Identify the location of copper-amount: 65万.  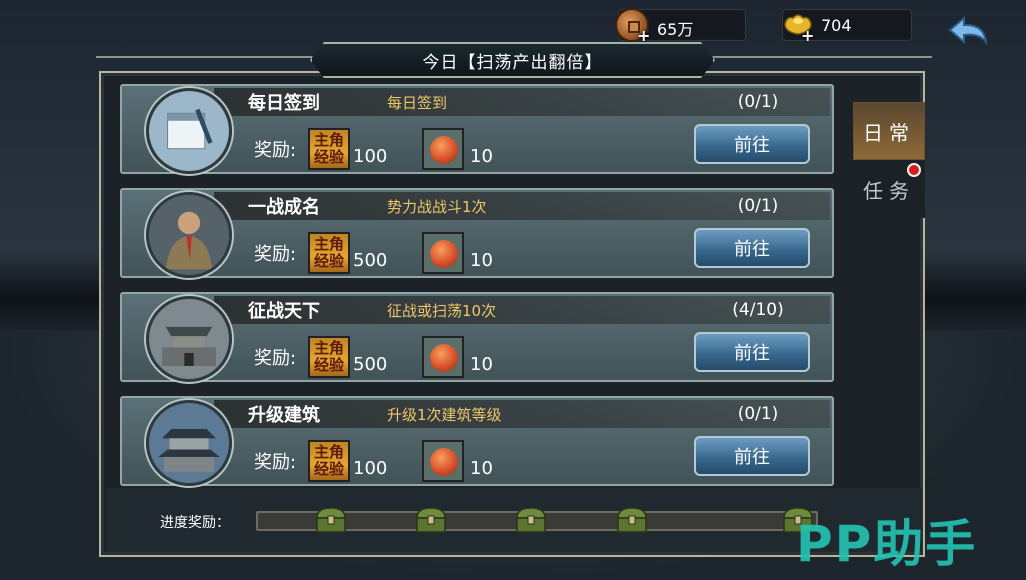
(675, 29).